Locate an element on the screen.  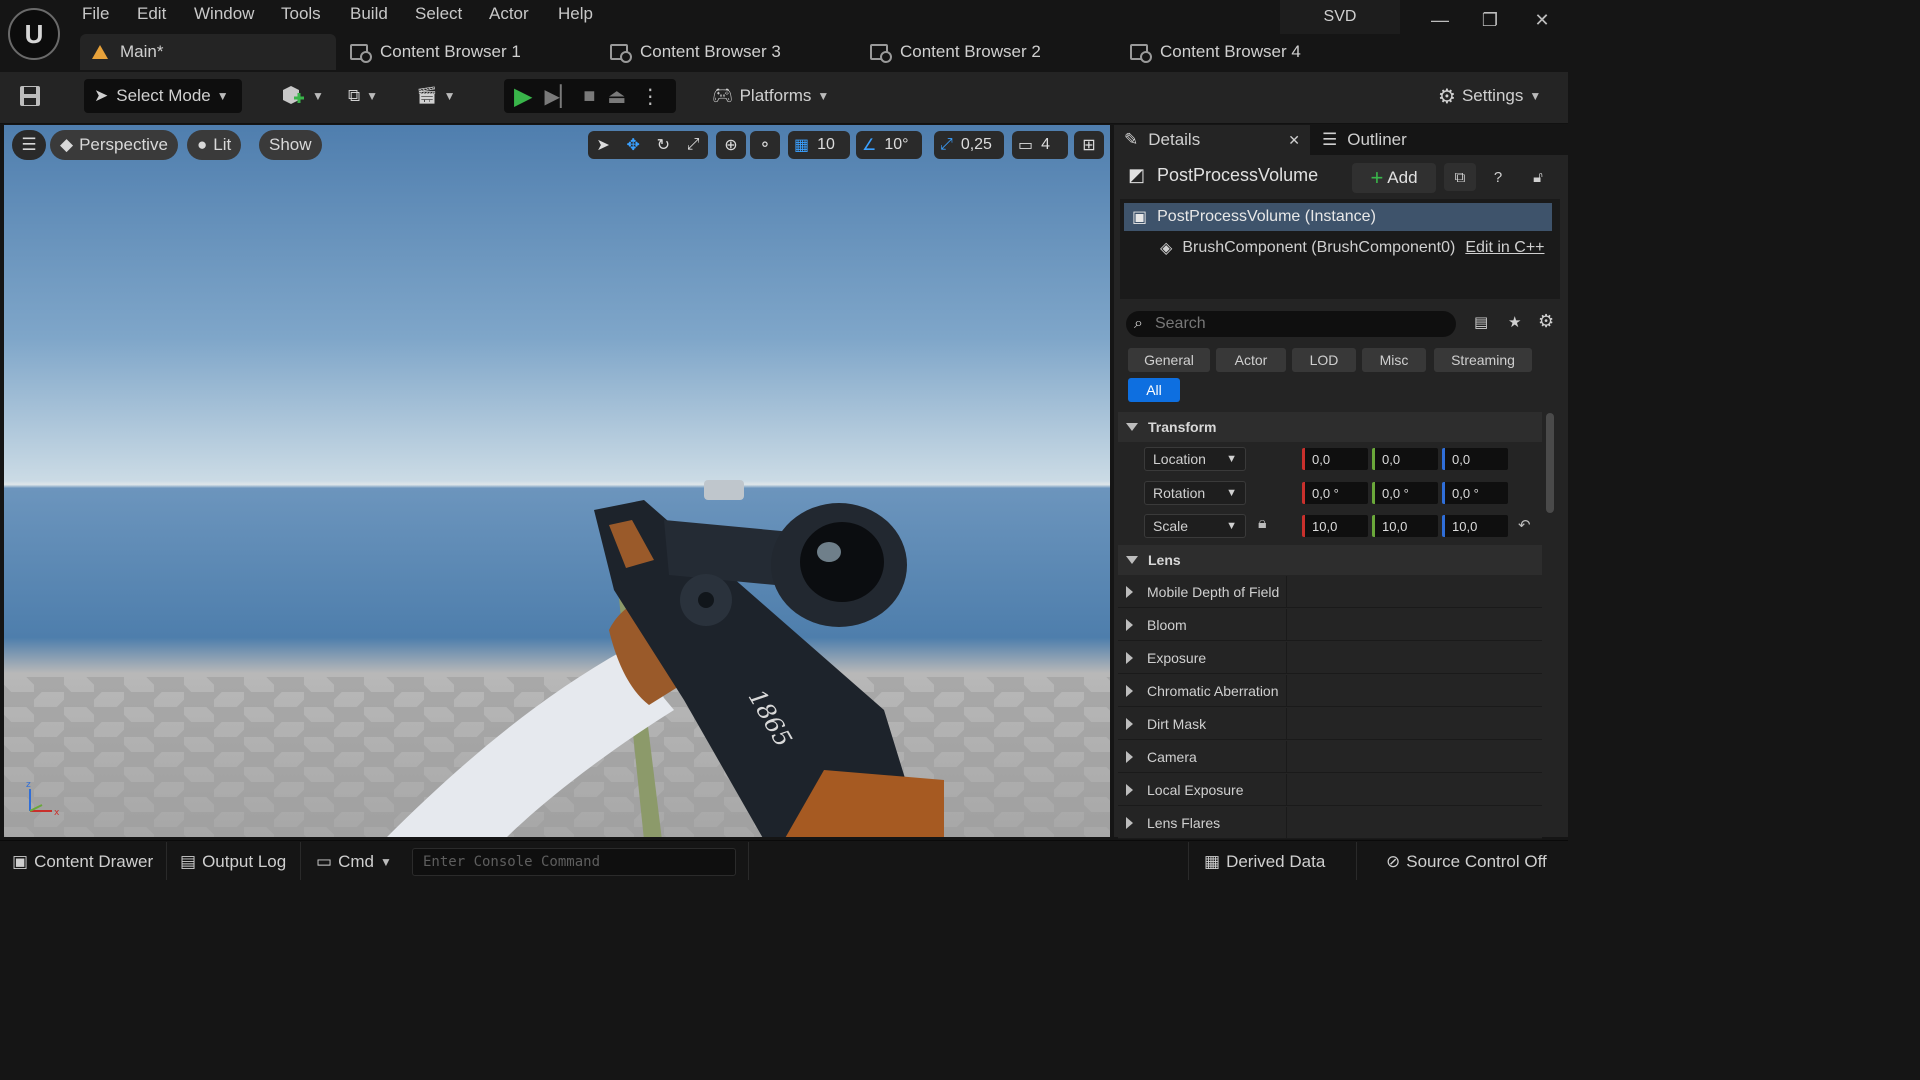
scale-tool-icon: ⤢ is located at coordinates (693, 145).